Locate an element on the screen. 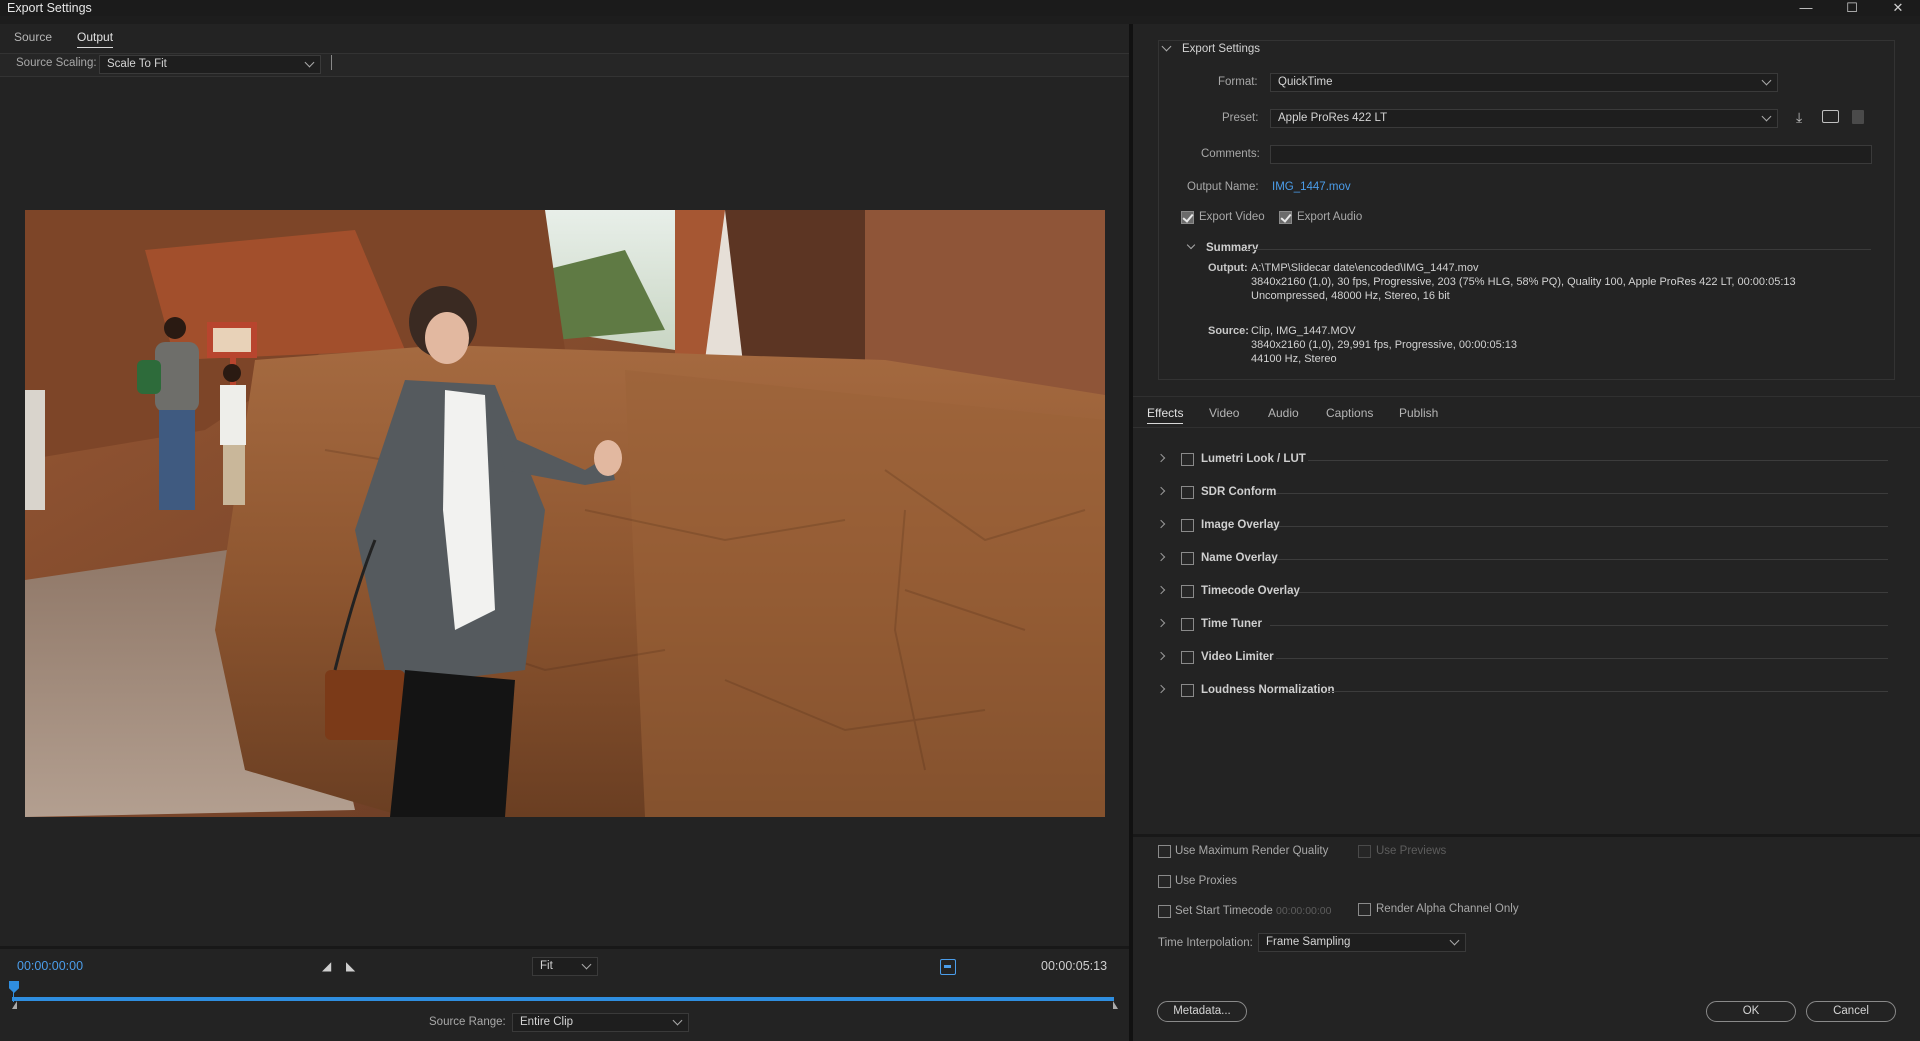 This screenshot has width=1920, height=1041. preset-dropdown: Apple ProRes 422 LT is located at coordinates (1524, 118).